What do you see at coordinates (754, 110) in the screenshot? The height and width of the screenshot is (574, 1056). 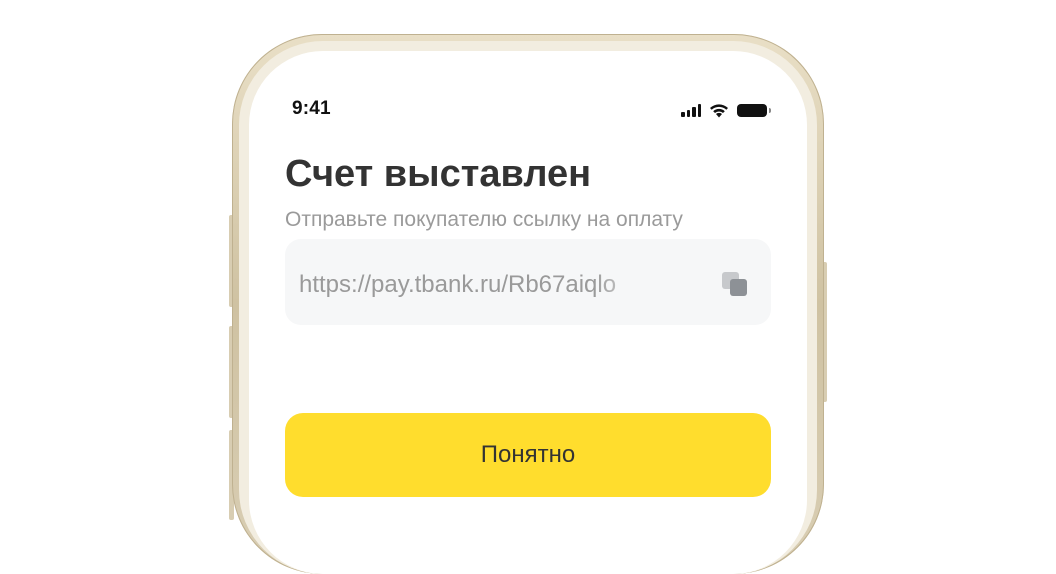 I see `battery-icon` at bounding box center [754, 110].